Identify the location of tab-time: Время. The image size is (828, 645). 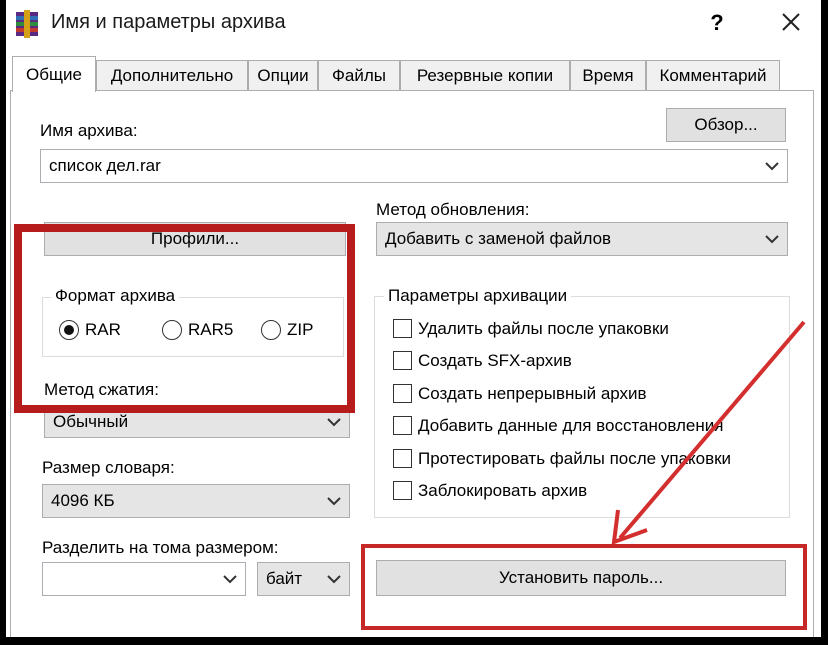
(608, 75).